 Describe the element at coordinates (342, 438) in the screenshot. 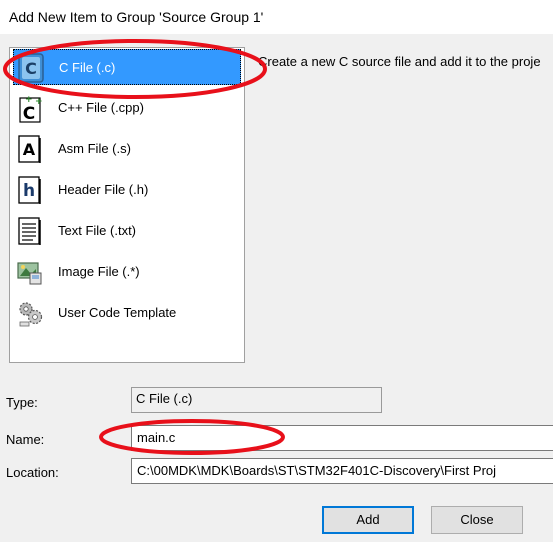

I see `name-input: main.c` at that location.